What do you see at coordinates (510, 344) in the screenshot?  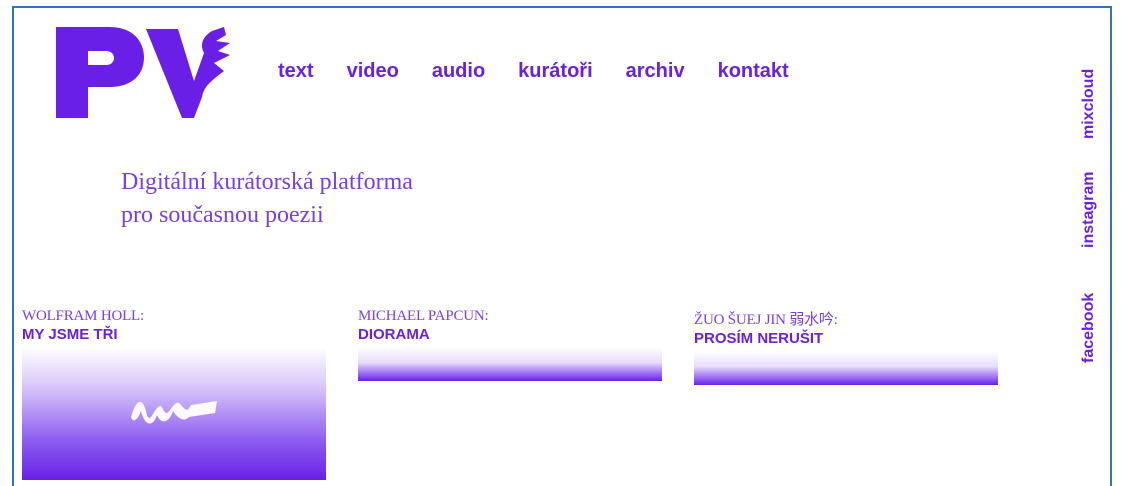 I see `card-2: MICHAEL PAPCUN: DIORAMA` at bounding box center [510, 344].